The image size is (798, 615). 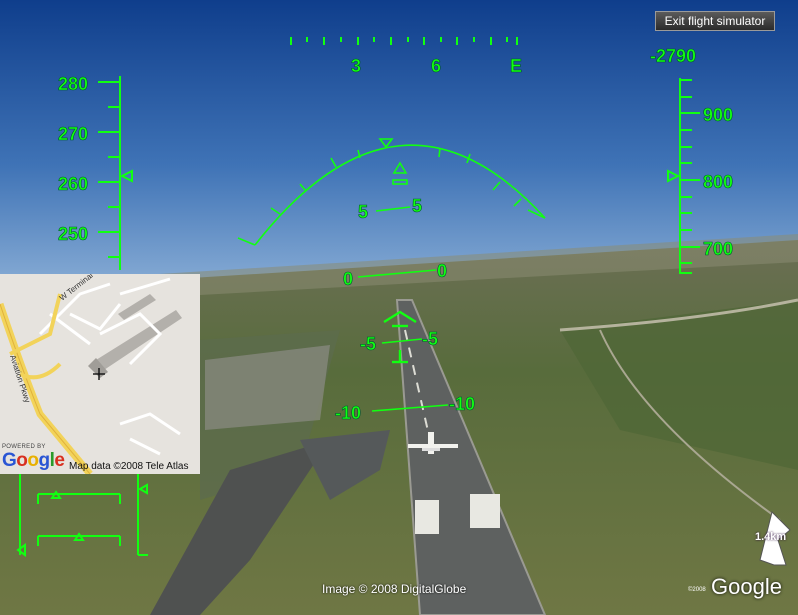 I want to click on airport-apron, so click(x=267, y=387).